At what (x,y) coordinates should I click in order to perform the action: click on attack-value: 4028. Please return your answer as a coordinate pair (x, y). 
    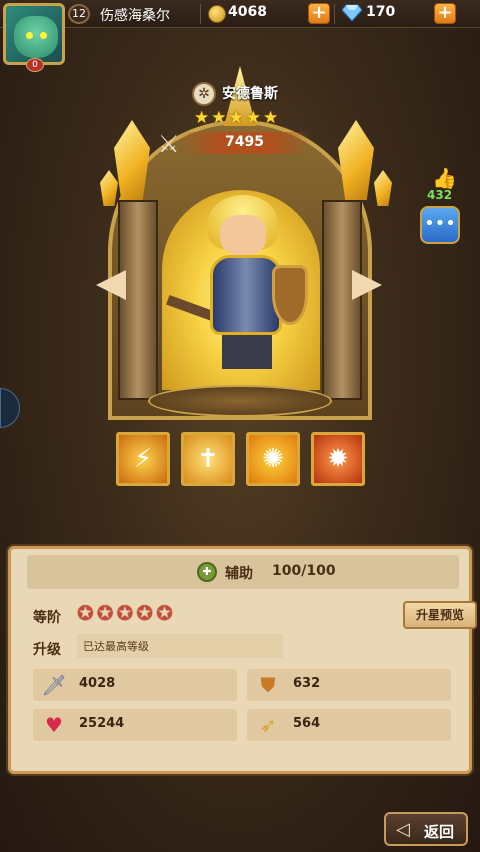
    Looking at the image, I should click on (97, 683).